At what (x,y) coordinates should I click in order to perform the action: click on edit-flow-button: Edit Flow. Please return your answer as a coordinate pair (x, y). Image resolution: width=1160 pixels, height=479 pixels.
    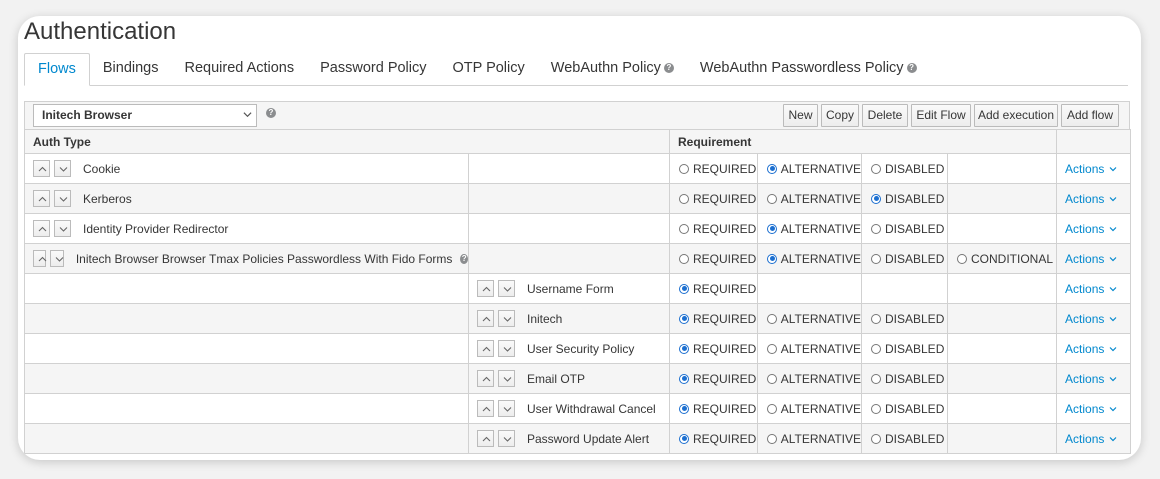
    Looking at the image, I should click on (941, 115).